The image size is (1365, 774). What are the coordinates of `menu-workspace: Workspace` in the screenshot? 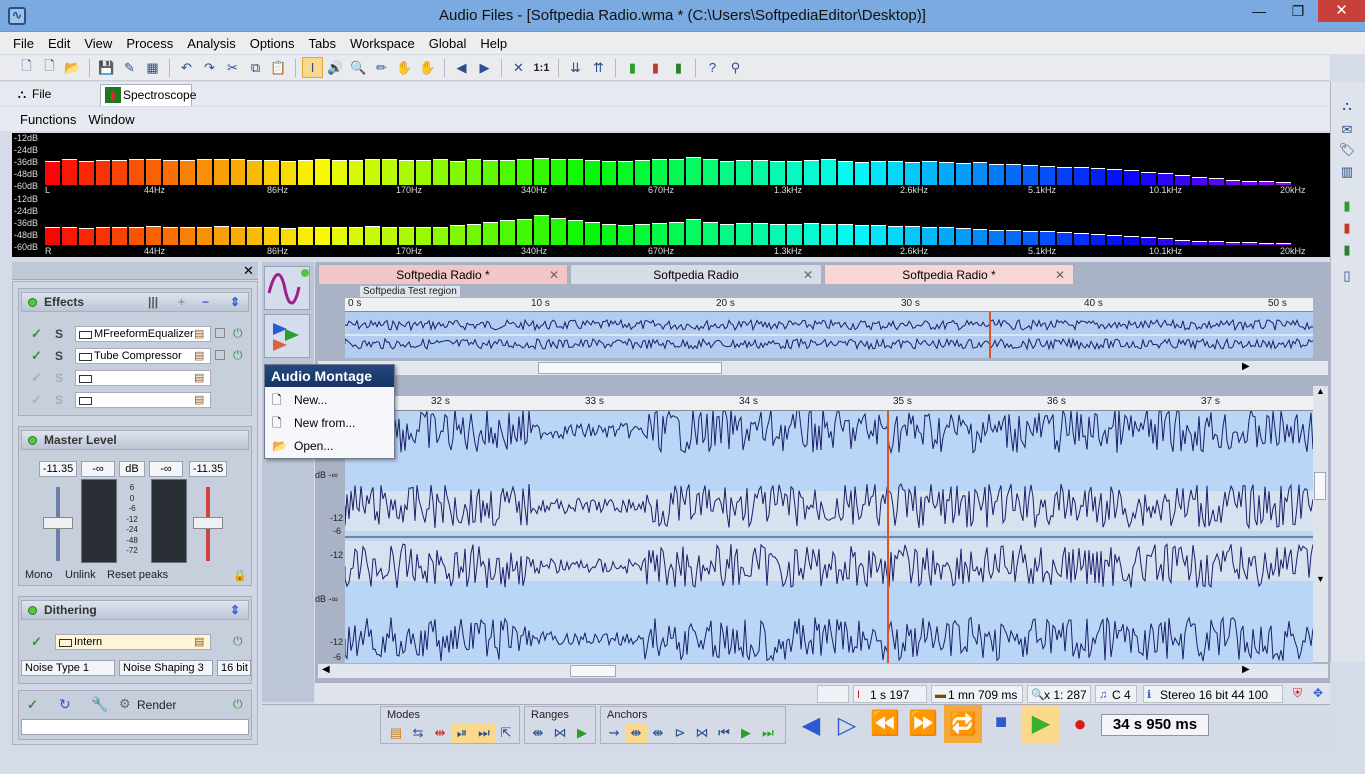 It's located at (382, 43).